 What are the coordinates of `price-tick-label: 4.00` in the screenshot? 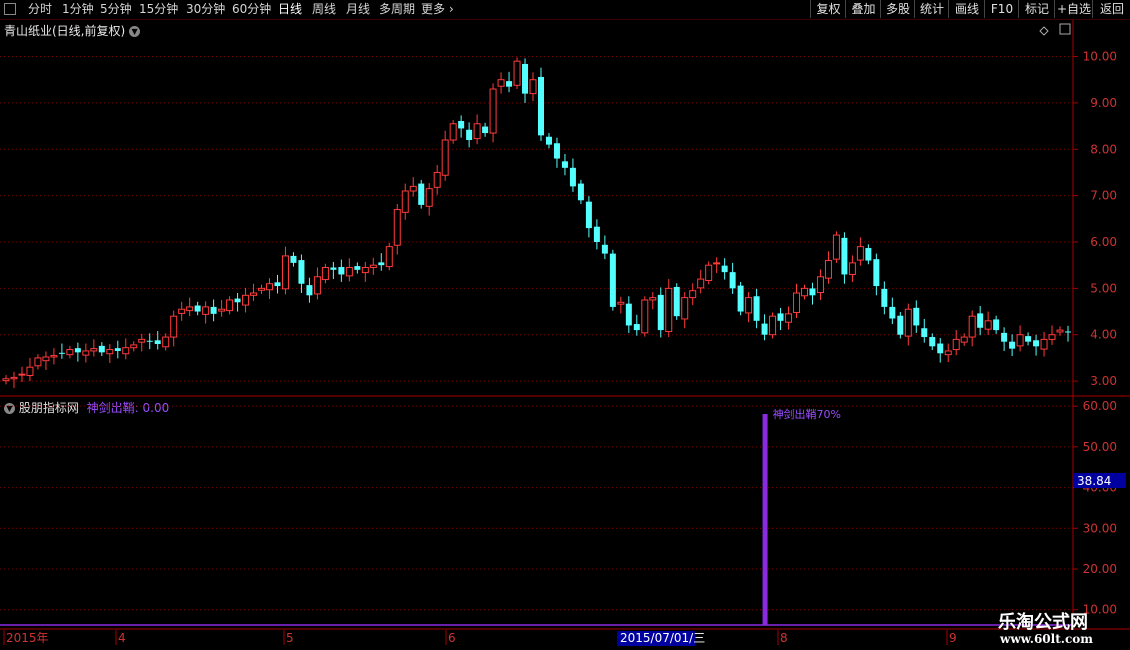 It's located at (1103, 335).